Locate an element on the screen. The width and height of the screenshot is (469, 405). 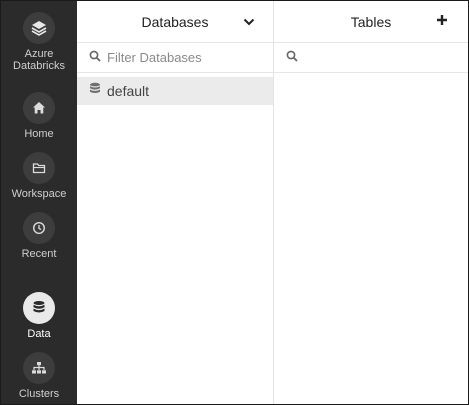
clock-icon is located at coordinates (39, 228).